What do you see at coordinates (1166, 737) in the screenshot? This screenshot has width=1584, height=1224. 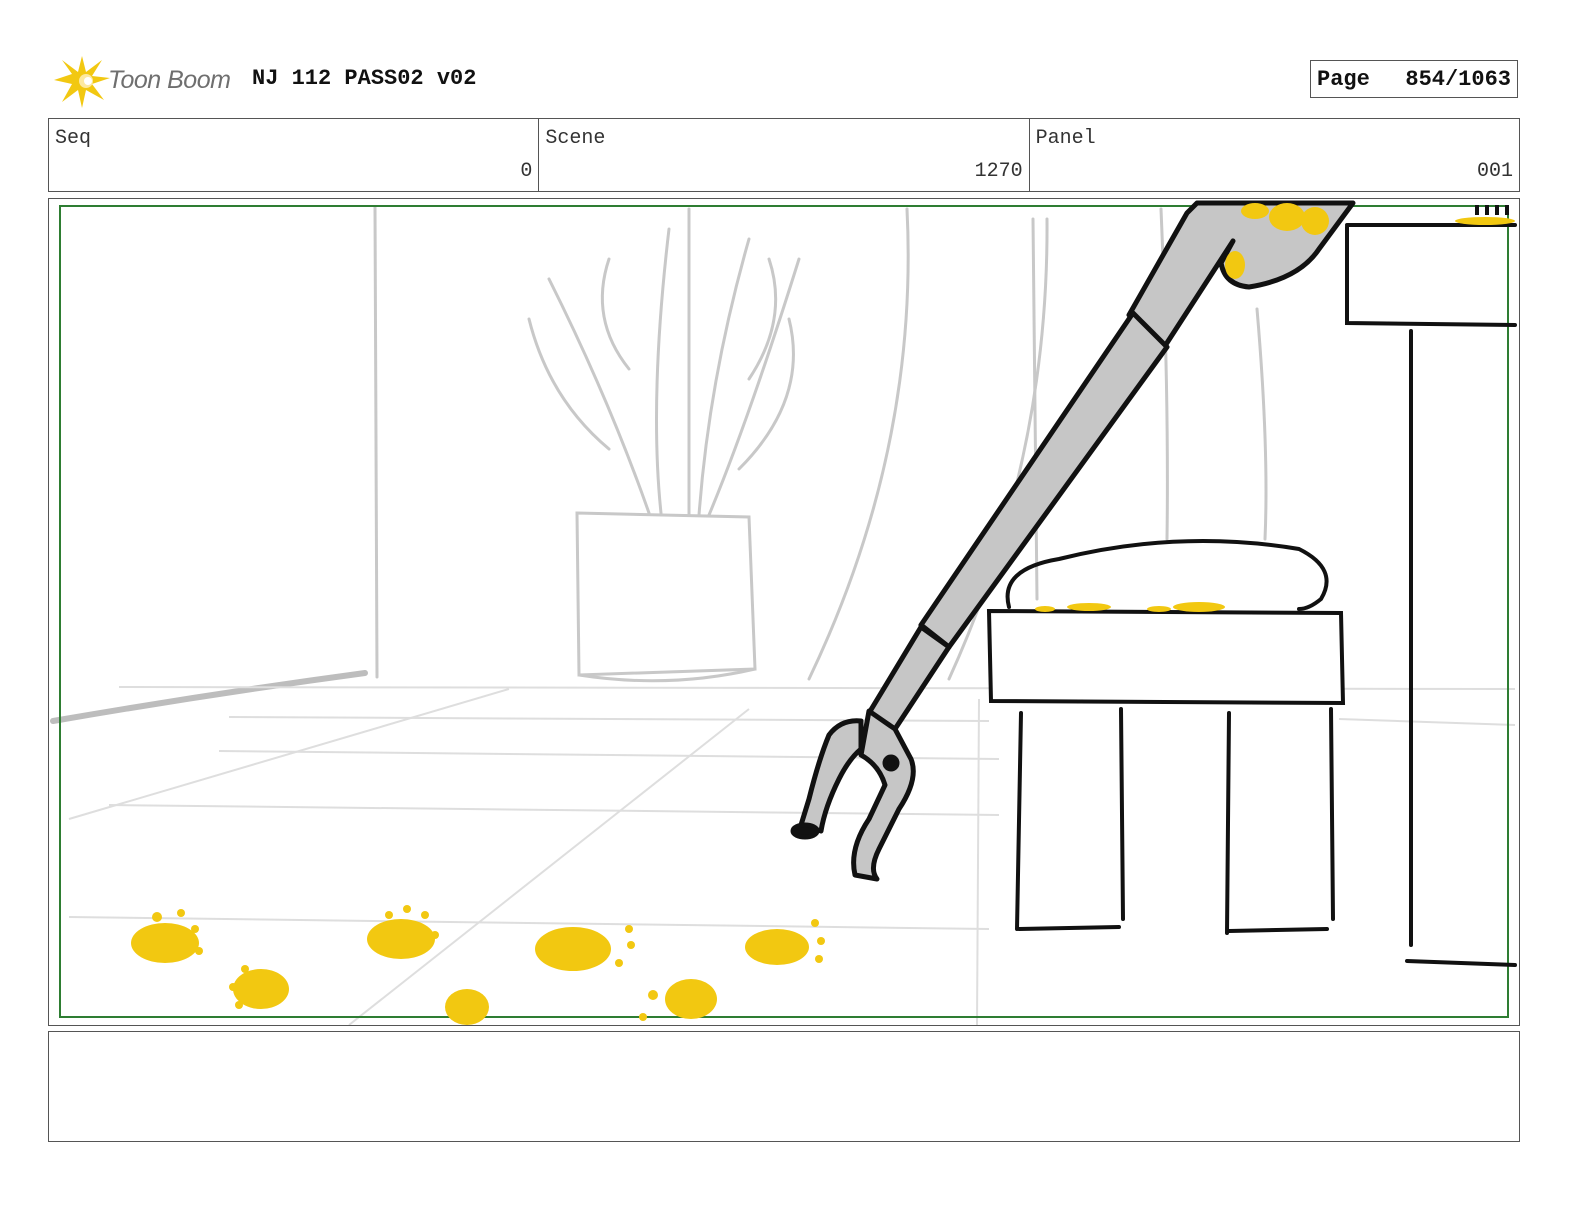 I see `stool-sketch` at bounding box center [1166, 737].